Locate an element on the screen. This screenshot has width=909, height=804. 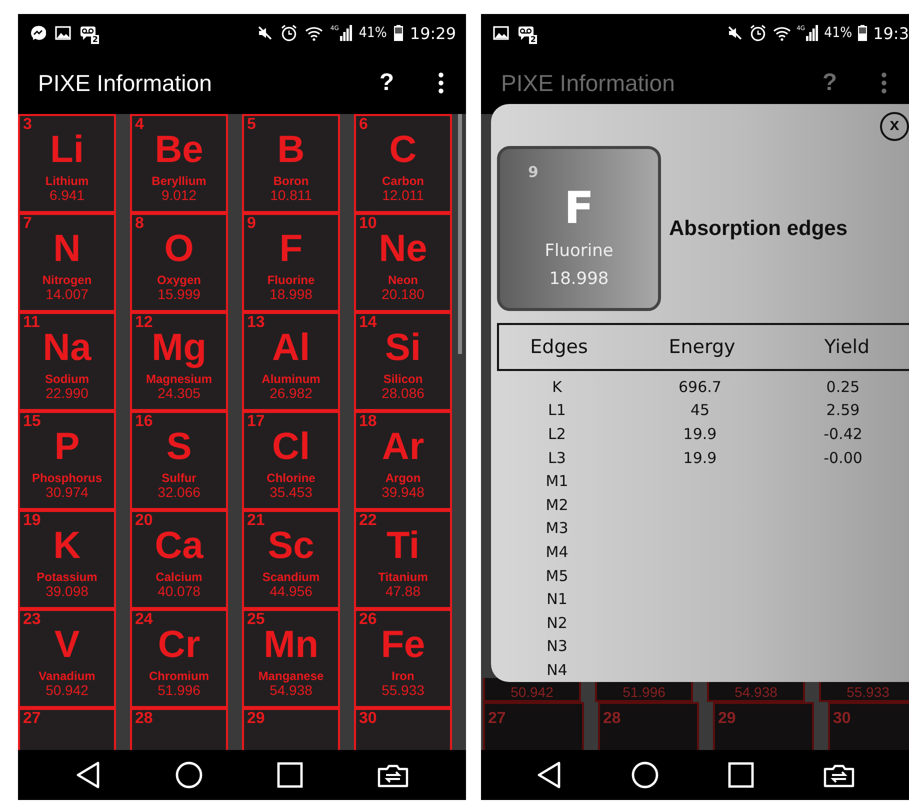
atomic-number: 18 is located at coordinates (368, 422).